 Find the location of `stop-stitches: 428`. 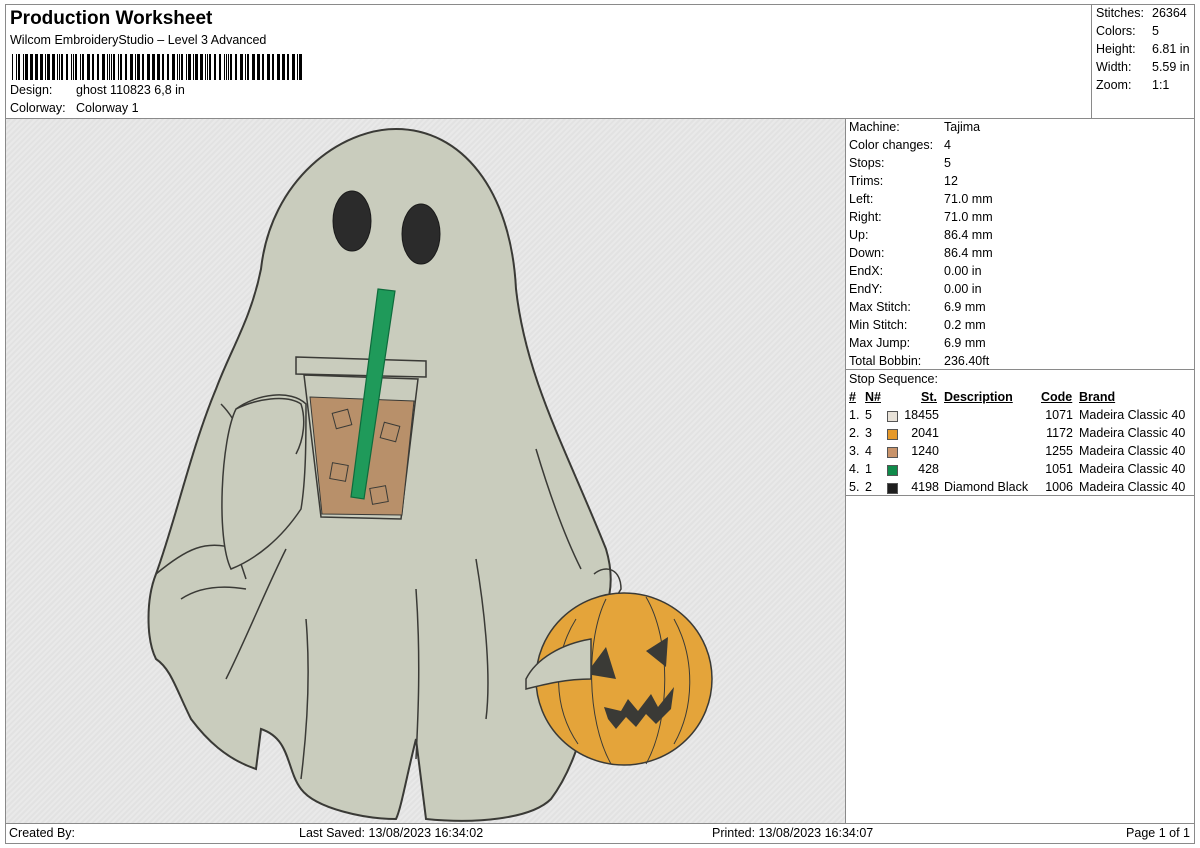

stop-stitches: 428 is located at coordinates (928, 469).